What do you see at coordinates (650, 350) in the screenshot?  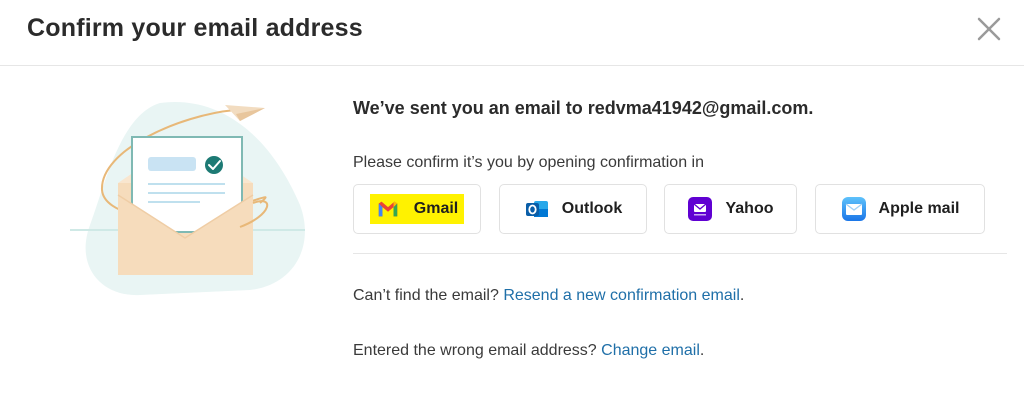 I see `change-email-link: Change email` at bounding box center [650, 350].